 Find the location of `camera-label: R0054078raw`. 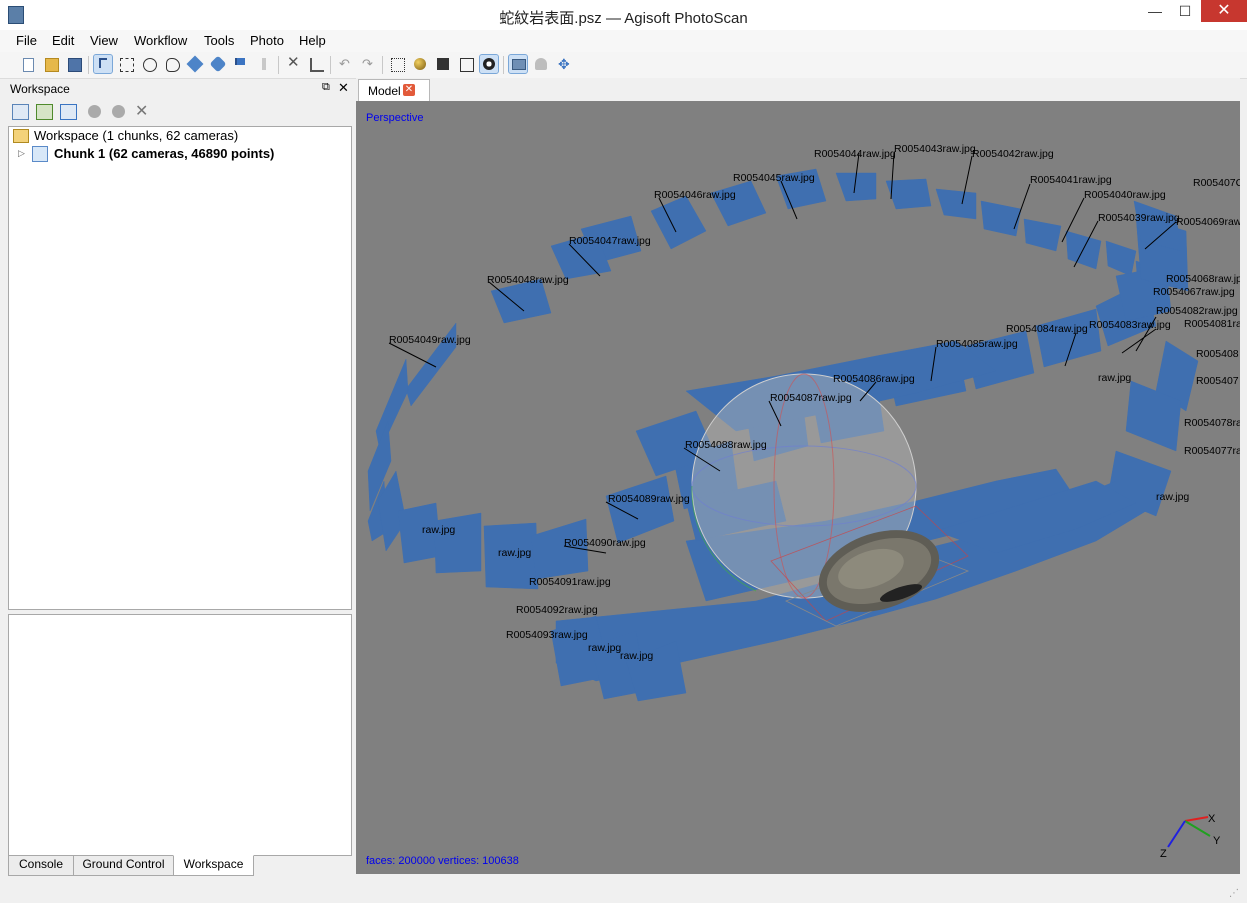

camera-label: R0054078raw is located at coordinates (1212, 423).